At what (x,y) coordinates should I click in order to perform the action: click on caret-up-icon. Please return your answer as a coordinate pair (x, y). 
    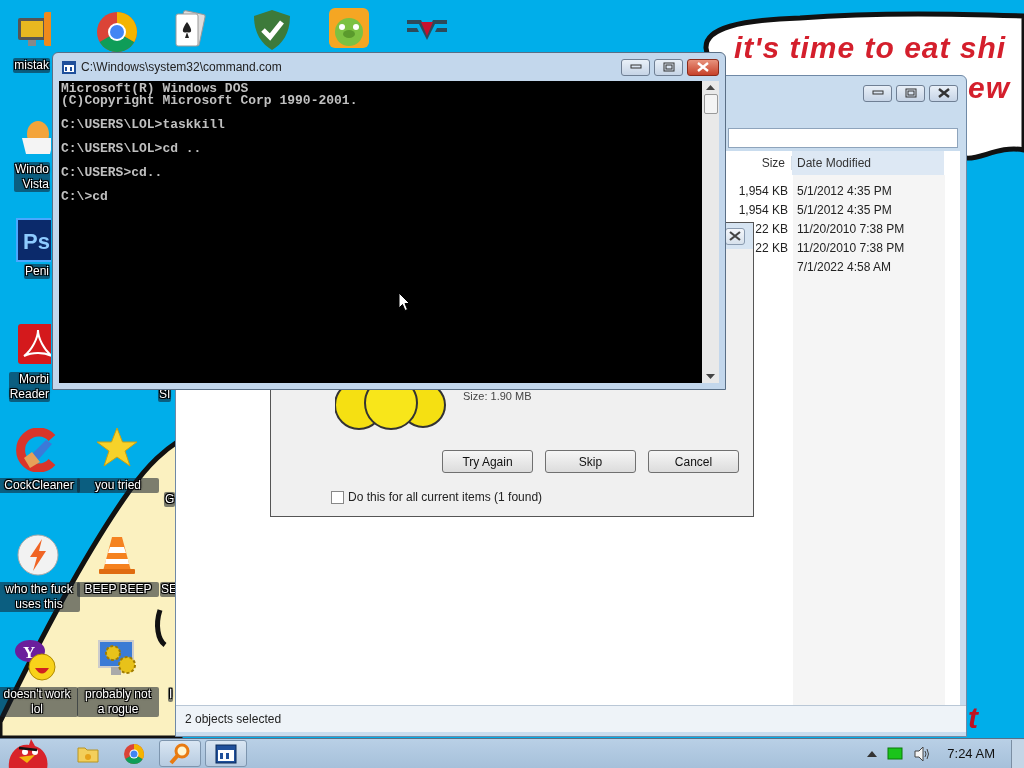
    Looking at the image, I should click on (872, 753).